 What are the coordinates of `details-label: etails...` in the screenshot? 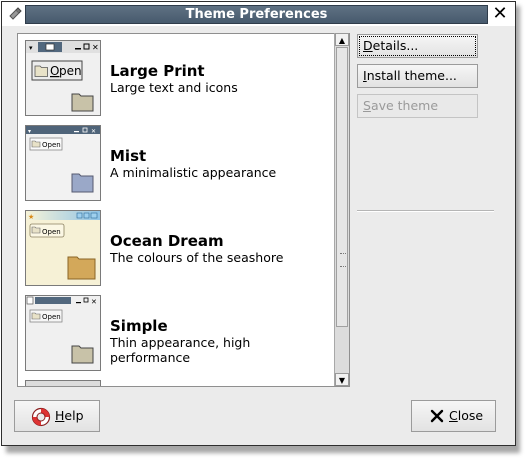 It's located at (395, 45).